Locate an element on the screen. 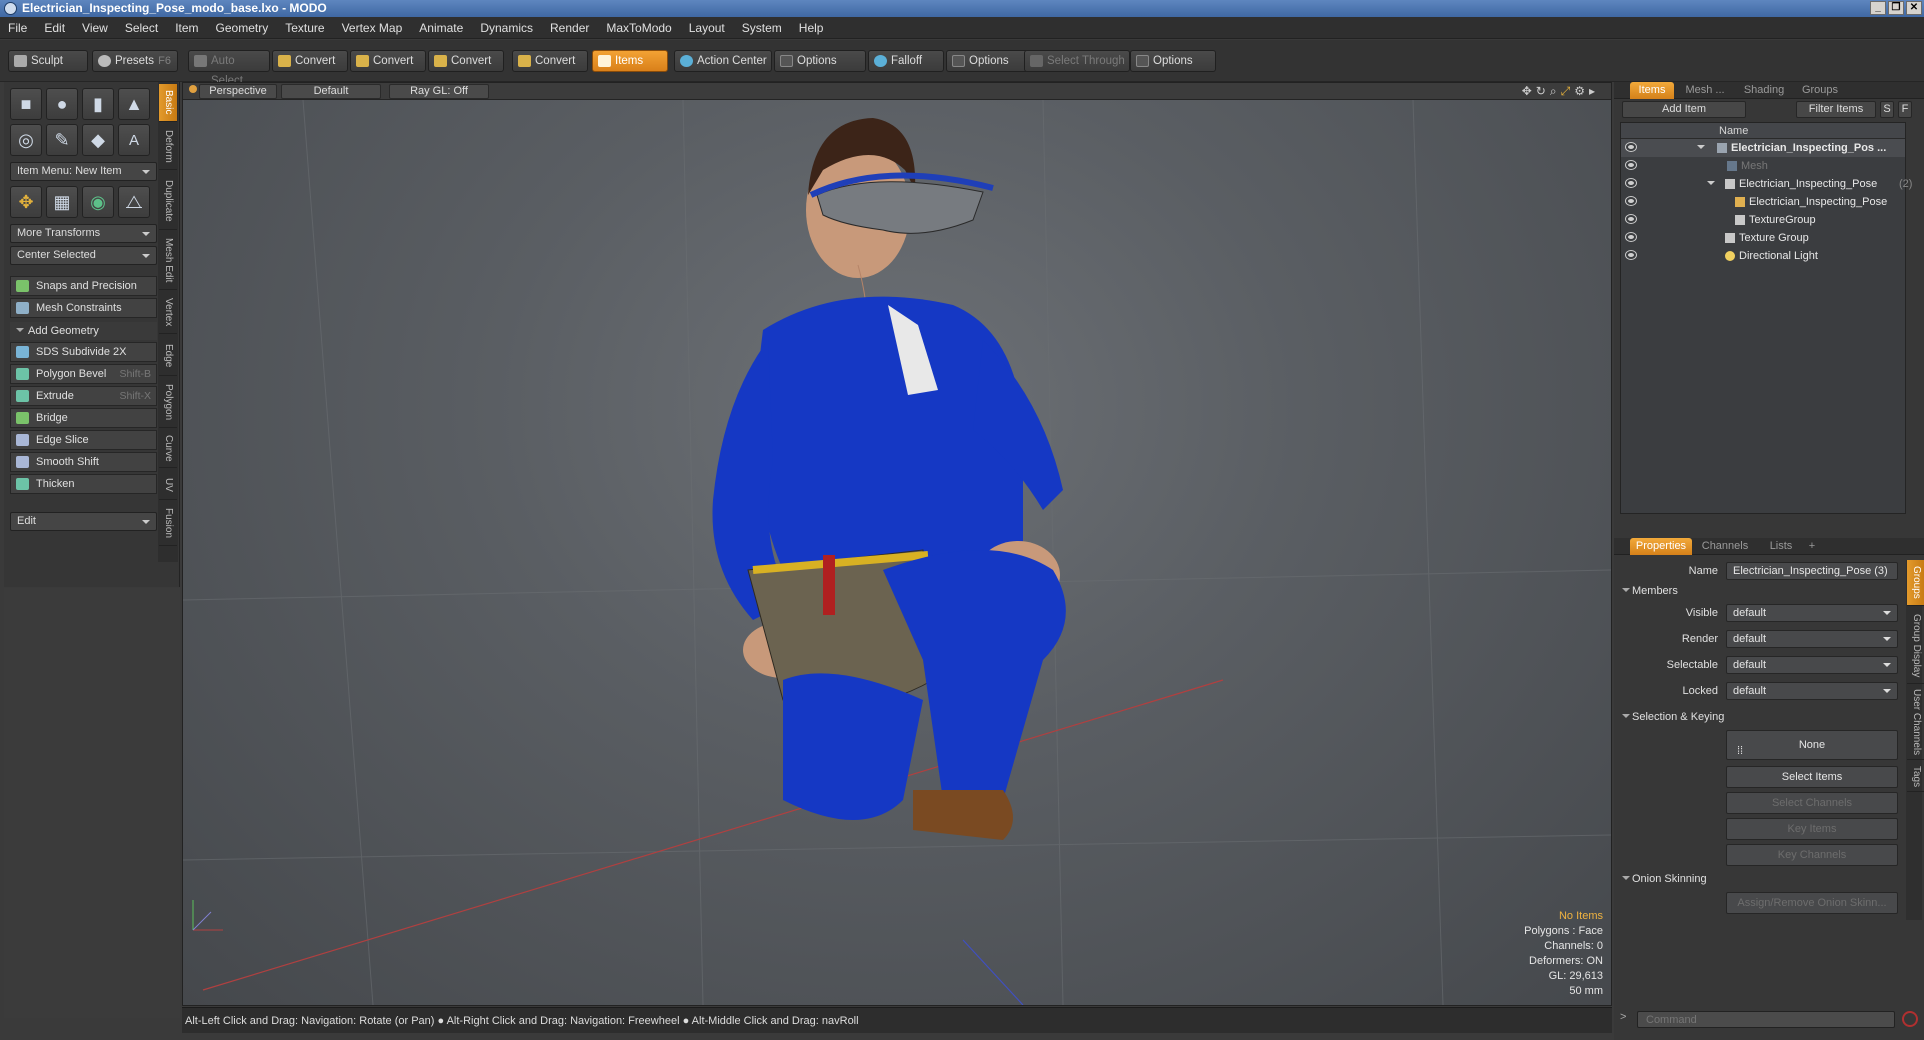 The width and height of the screenshot is (1924, 1040). shading-dropdown: Default is located at coordinates (331, 91).